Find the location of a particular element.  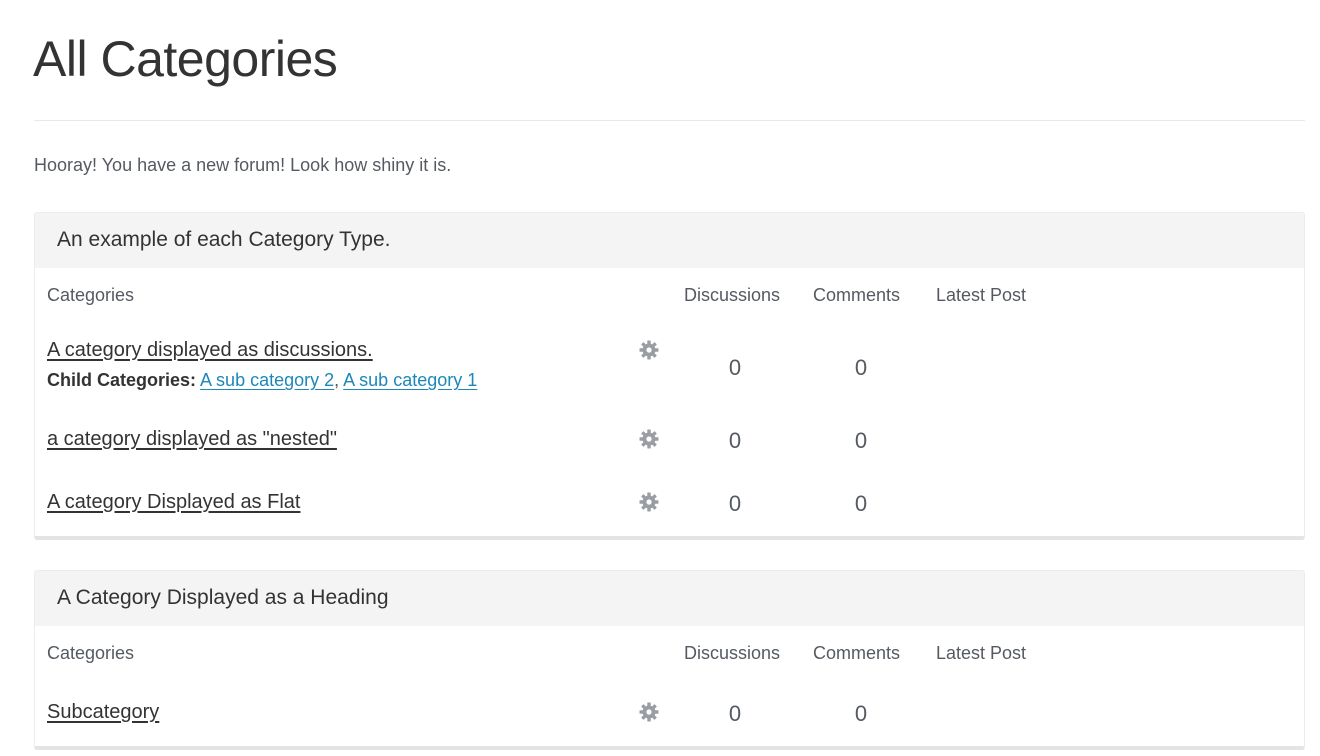

title-divider is located at coordinates (669, 120).